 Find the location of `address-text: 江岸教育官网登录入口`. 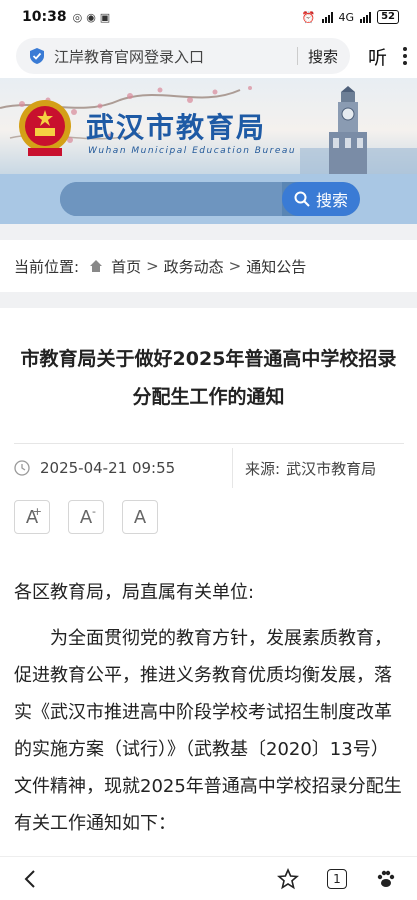

address-text: 江岸教育官网登录入口 is located at coordinates (170, 56).